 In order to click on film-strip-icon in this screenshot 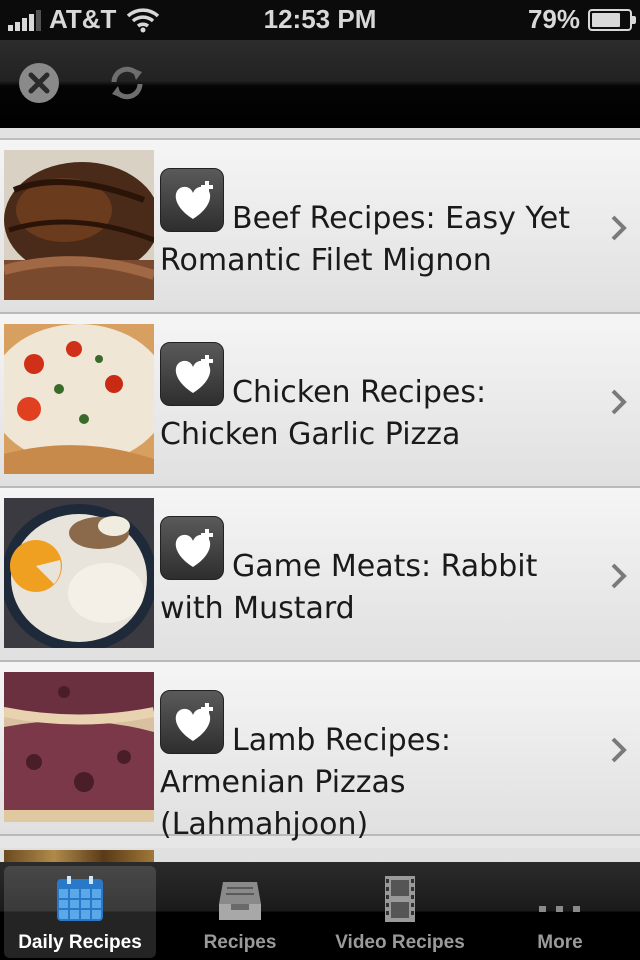, I will do `click(400, 899)`.